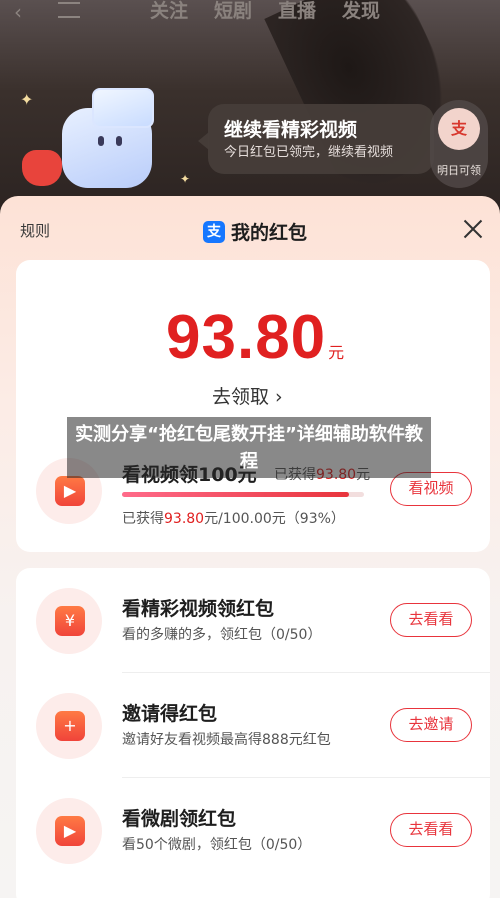 The height and width of the screenshot is (898, 500). What do you see at coordinates (92, 138) in the screenshot?
I see `mascot-illustration` at bounding box center [92, 138].